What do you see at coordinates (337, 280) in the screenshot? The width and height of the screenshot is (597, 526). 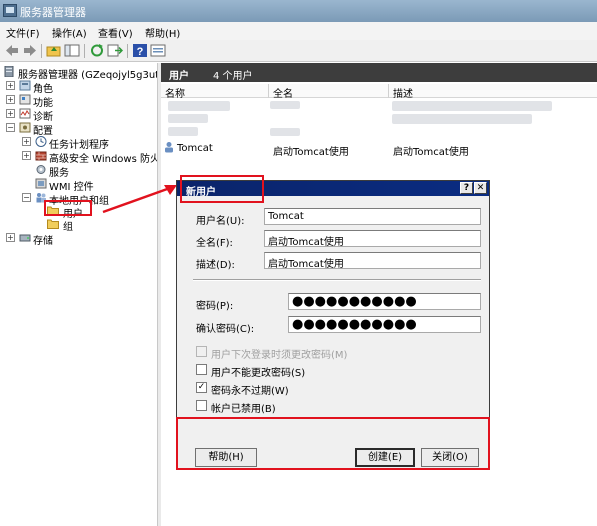 I see `dialog-divider` at bounding box center [337, 280].